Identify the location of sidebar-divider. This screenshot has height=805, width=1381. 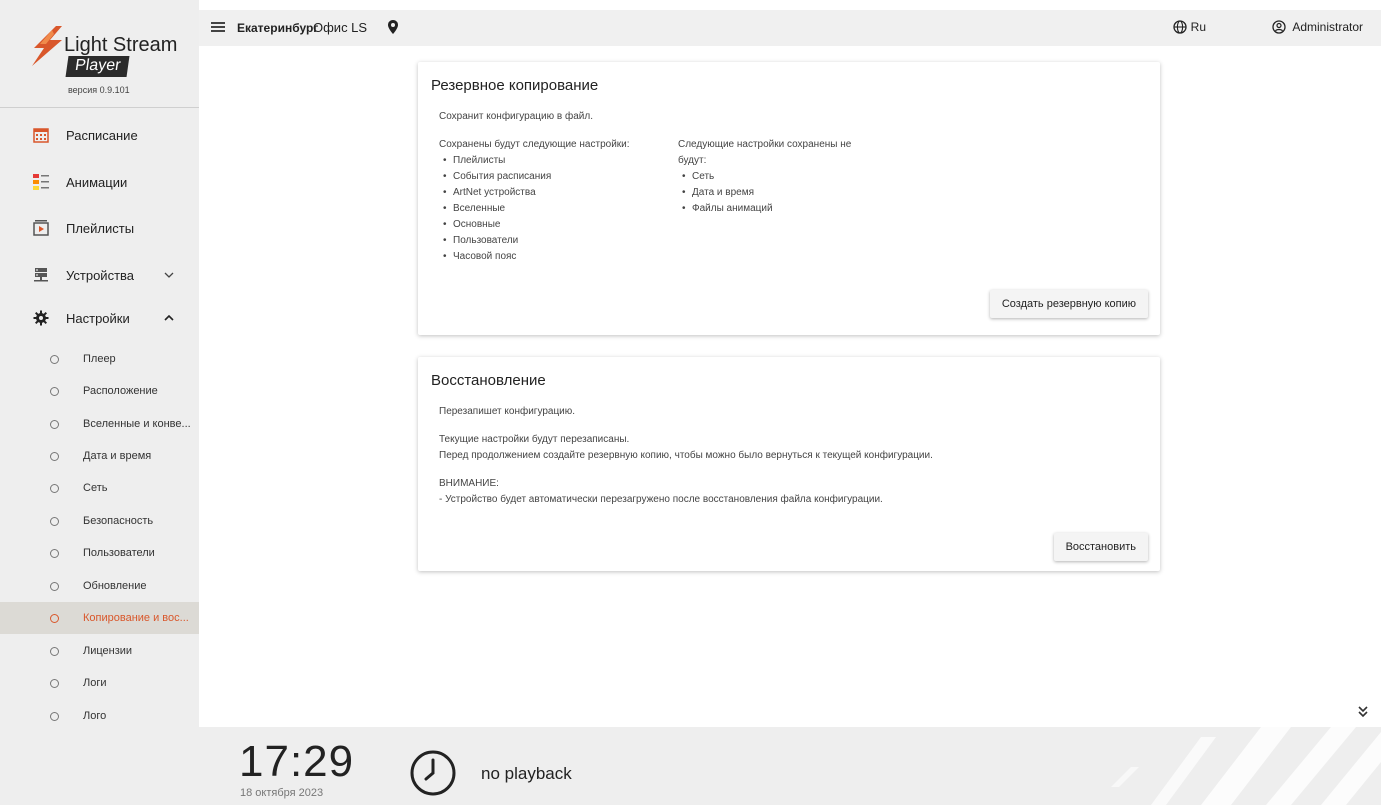
(99, 107).